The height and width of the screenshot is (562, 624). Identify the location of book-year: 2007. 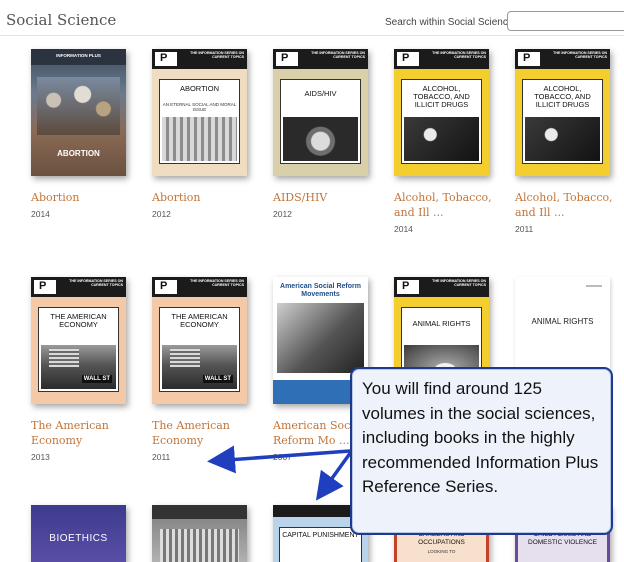
(282, 457).